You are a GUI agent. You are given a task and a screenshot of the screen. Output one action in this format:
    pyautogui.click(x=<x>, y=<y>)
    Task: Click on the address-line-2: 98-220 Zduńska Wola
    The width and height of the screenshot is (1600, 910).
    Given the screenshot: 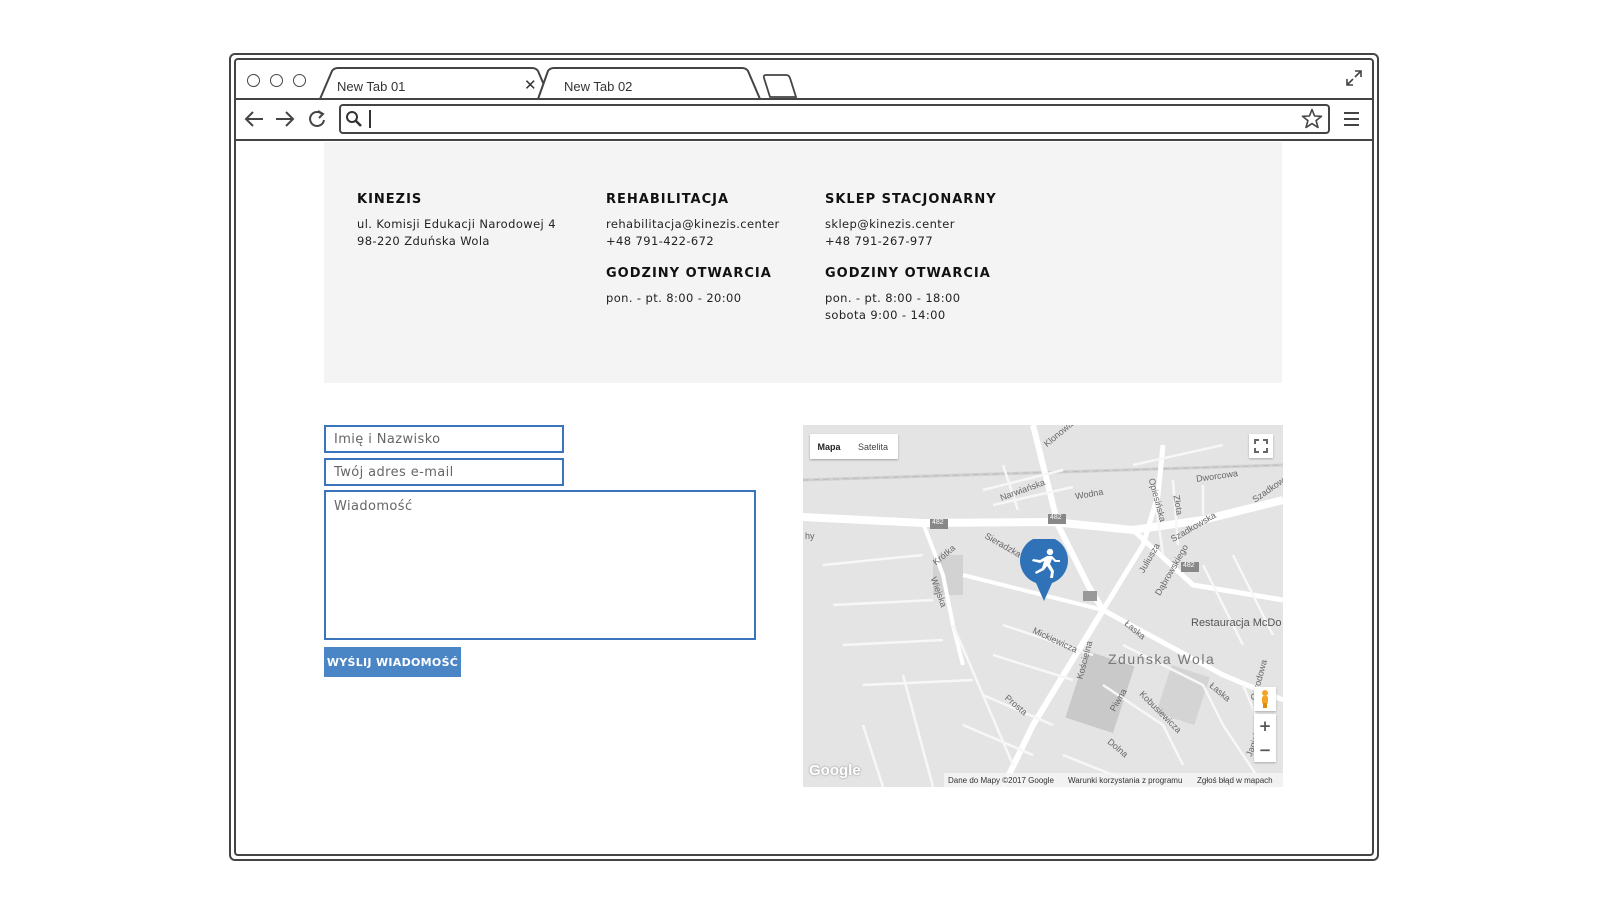 What is the action you would take?
    pyautogui.click(x=423, y=241)
    